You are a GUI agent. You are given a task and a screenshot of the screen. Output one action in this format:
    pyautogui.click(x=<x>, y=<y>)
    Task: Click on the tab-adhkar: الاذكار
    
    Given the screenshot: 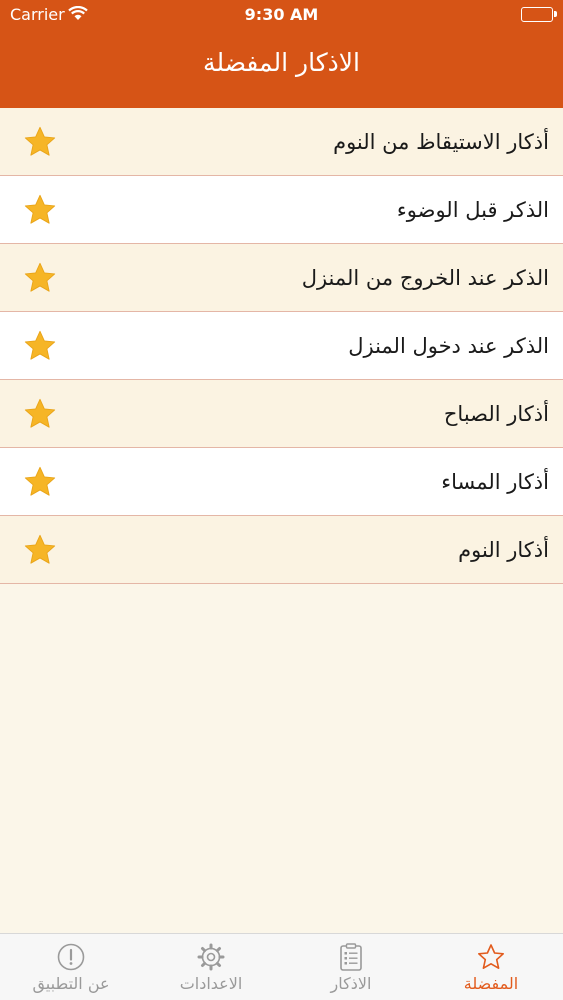 What is the action you would take?
    pyautogui.click(x=351, y=967)
    